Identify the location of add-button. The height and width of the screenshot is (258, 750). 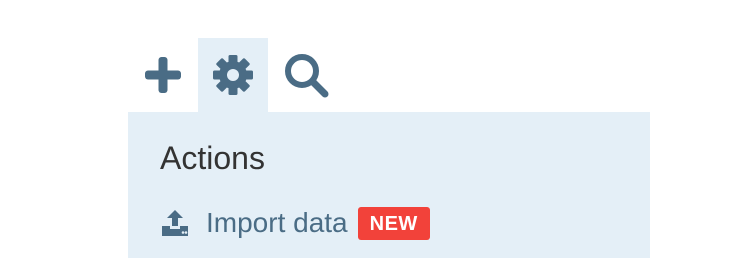
(163, 75).